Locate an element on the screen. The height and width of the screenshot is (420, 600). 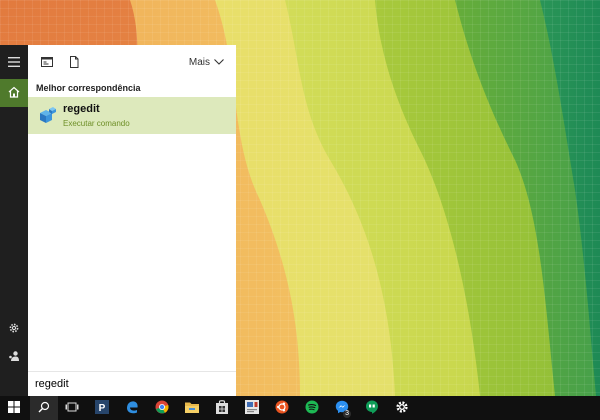
taskbar-store is located at coordinates (222, 408).